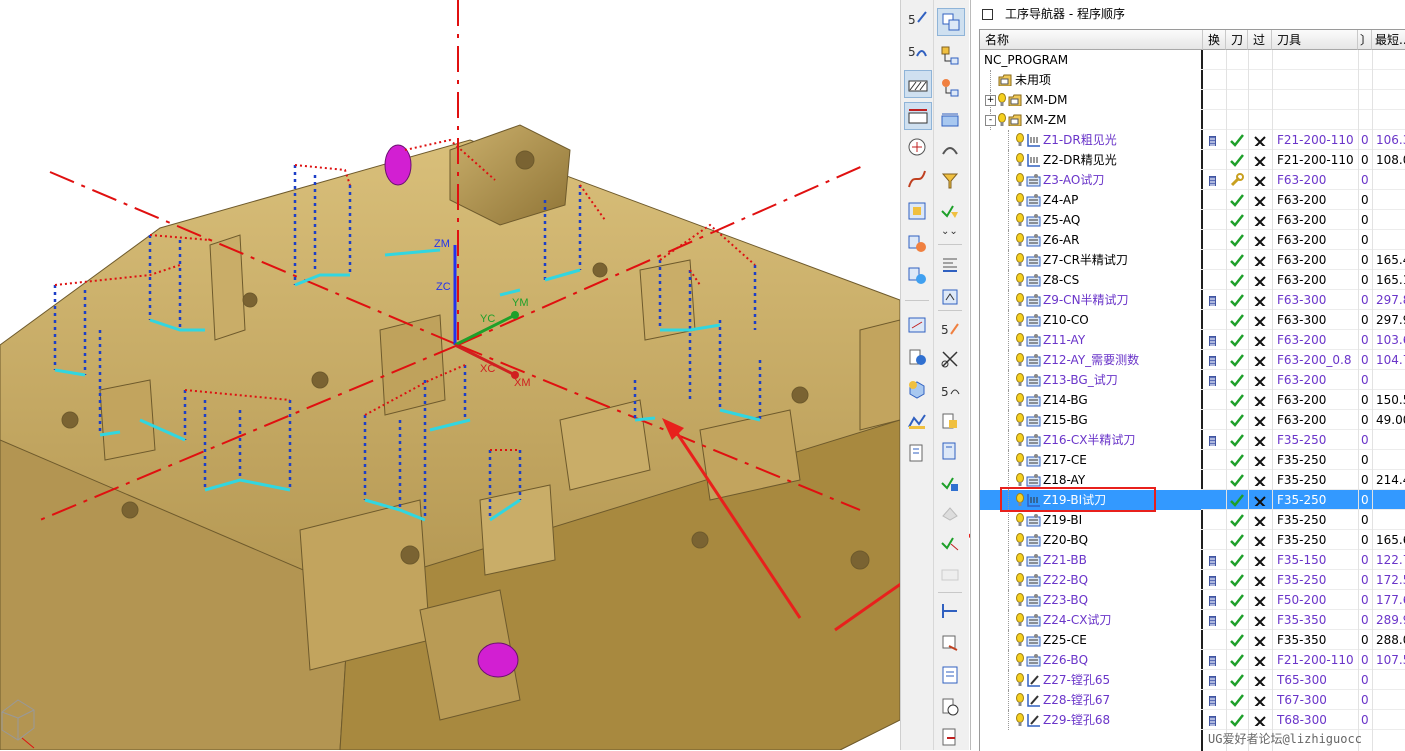 This screenshot has height=751, width=1405. I want to click on column-header-path: 刀, so click(1237, 40).